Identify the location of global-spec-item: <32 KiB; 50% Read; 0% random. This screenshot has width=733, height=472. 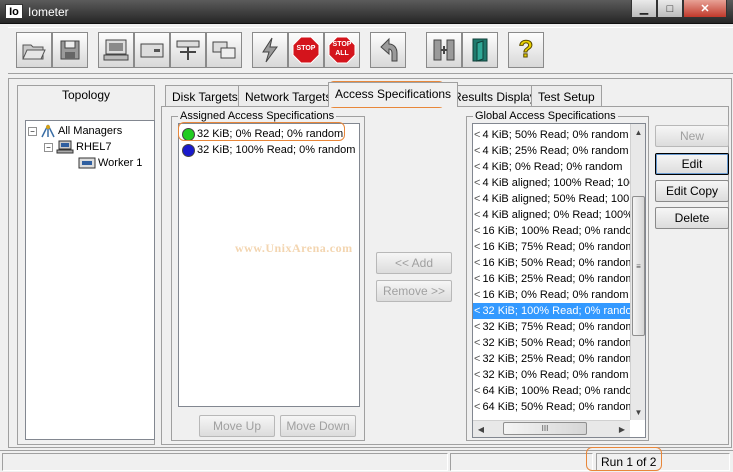
(554, 343).